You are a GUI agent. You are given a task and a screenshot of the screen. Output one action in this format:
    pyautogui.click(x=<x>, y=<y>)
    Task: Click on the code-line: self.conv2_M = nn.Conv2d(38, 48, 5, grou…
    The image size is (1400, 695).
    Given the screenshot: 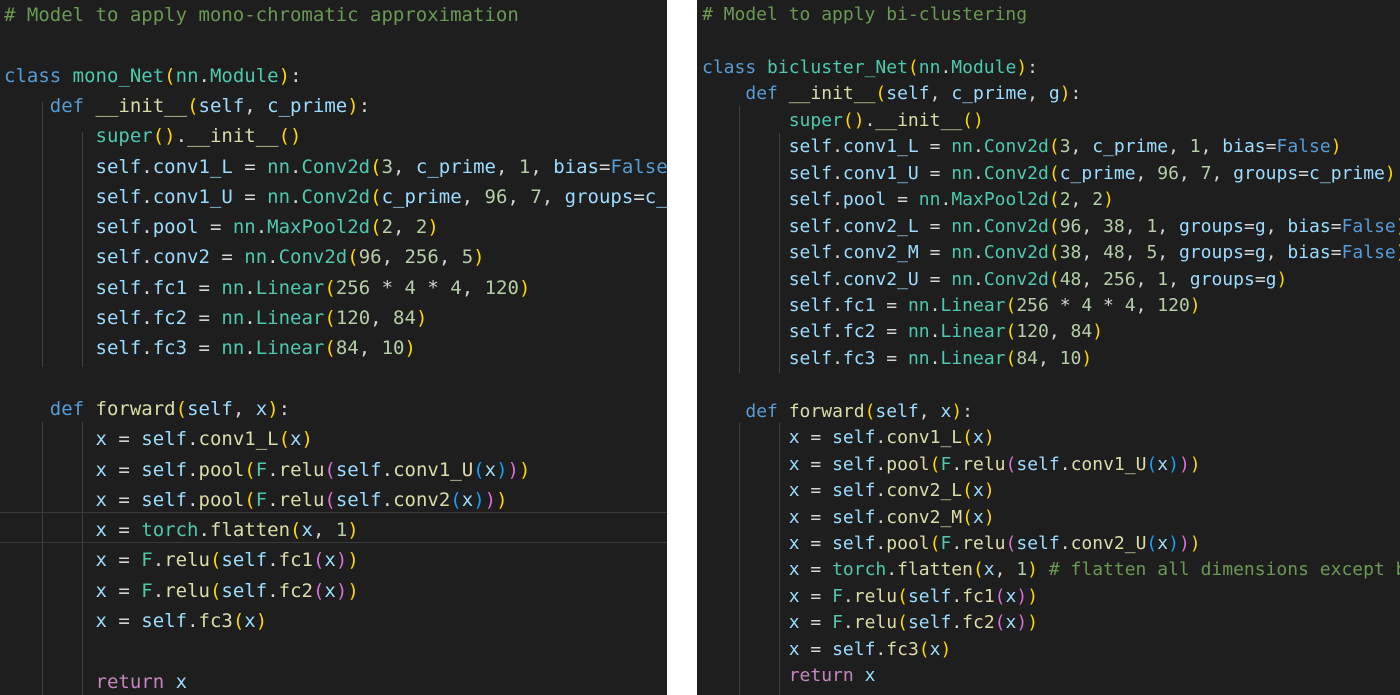 What is the action you would take?
    pyautogui.click(x=1048, y=253)
    